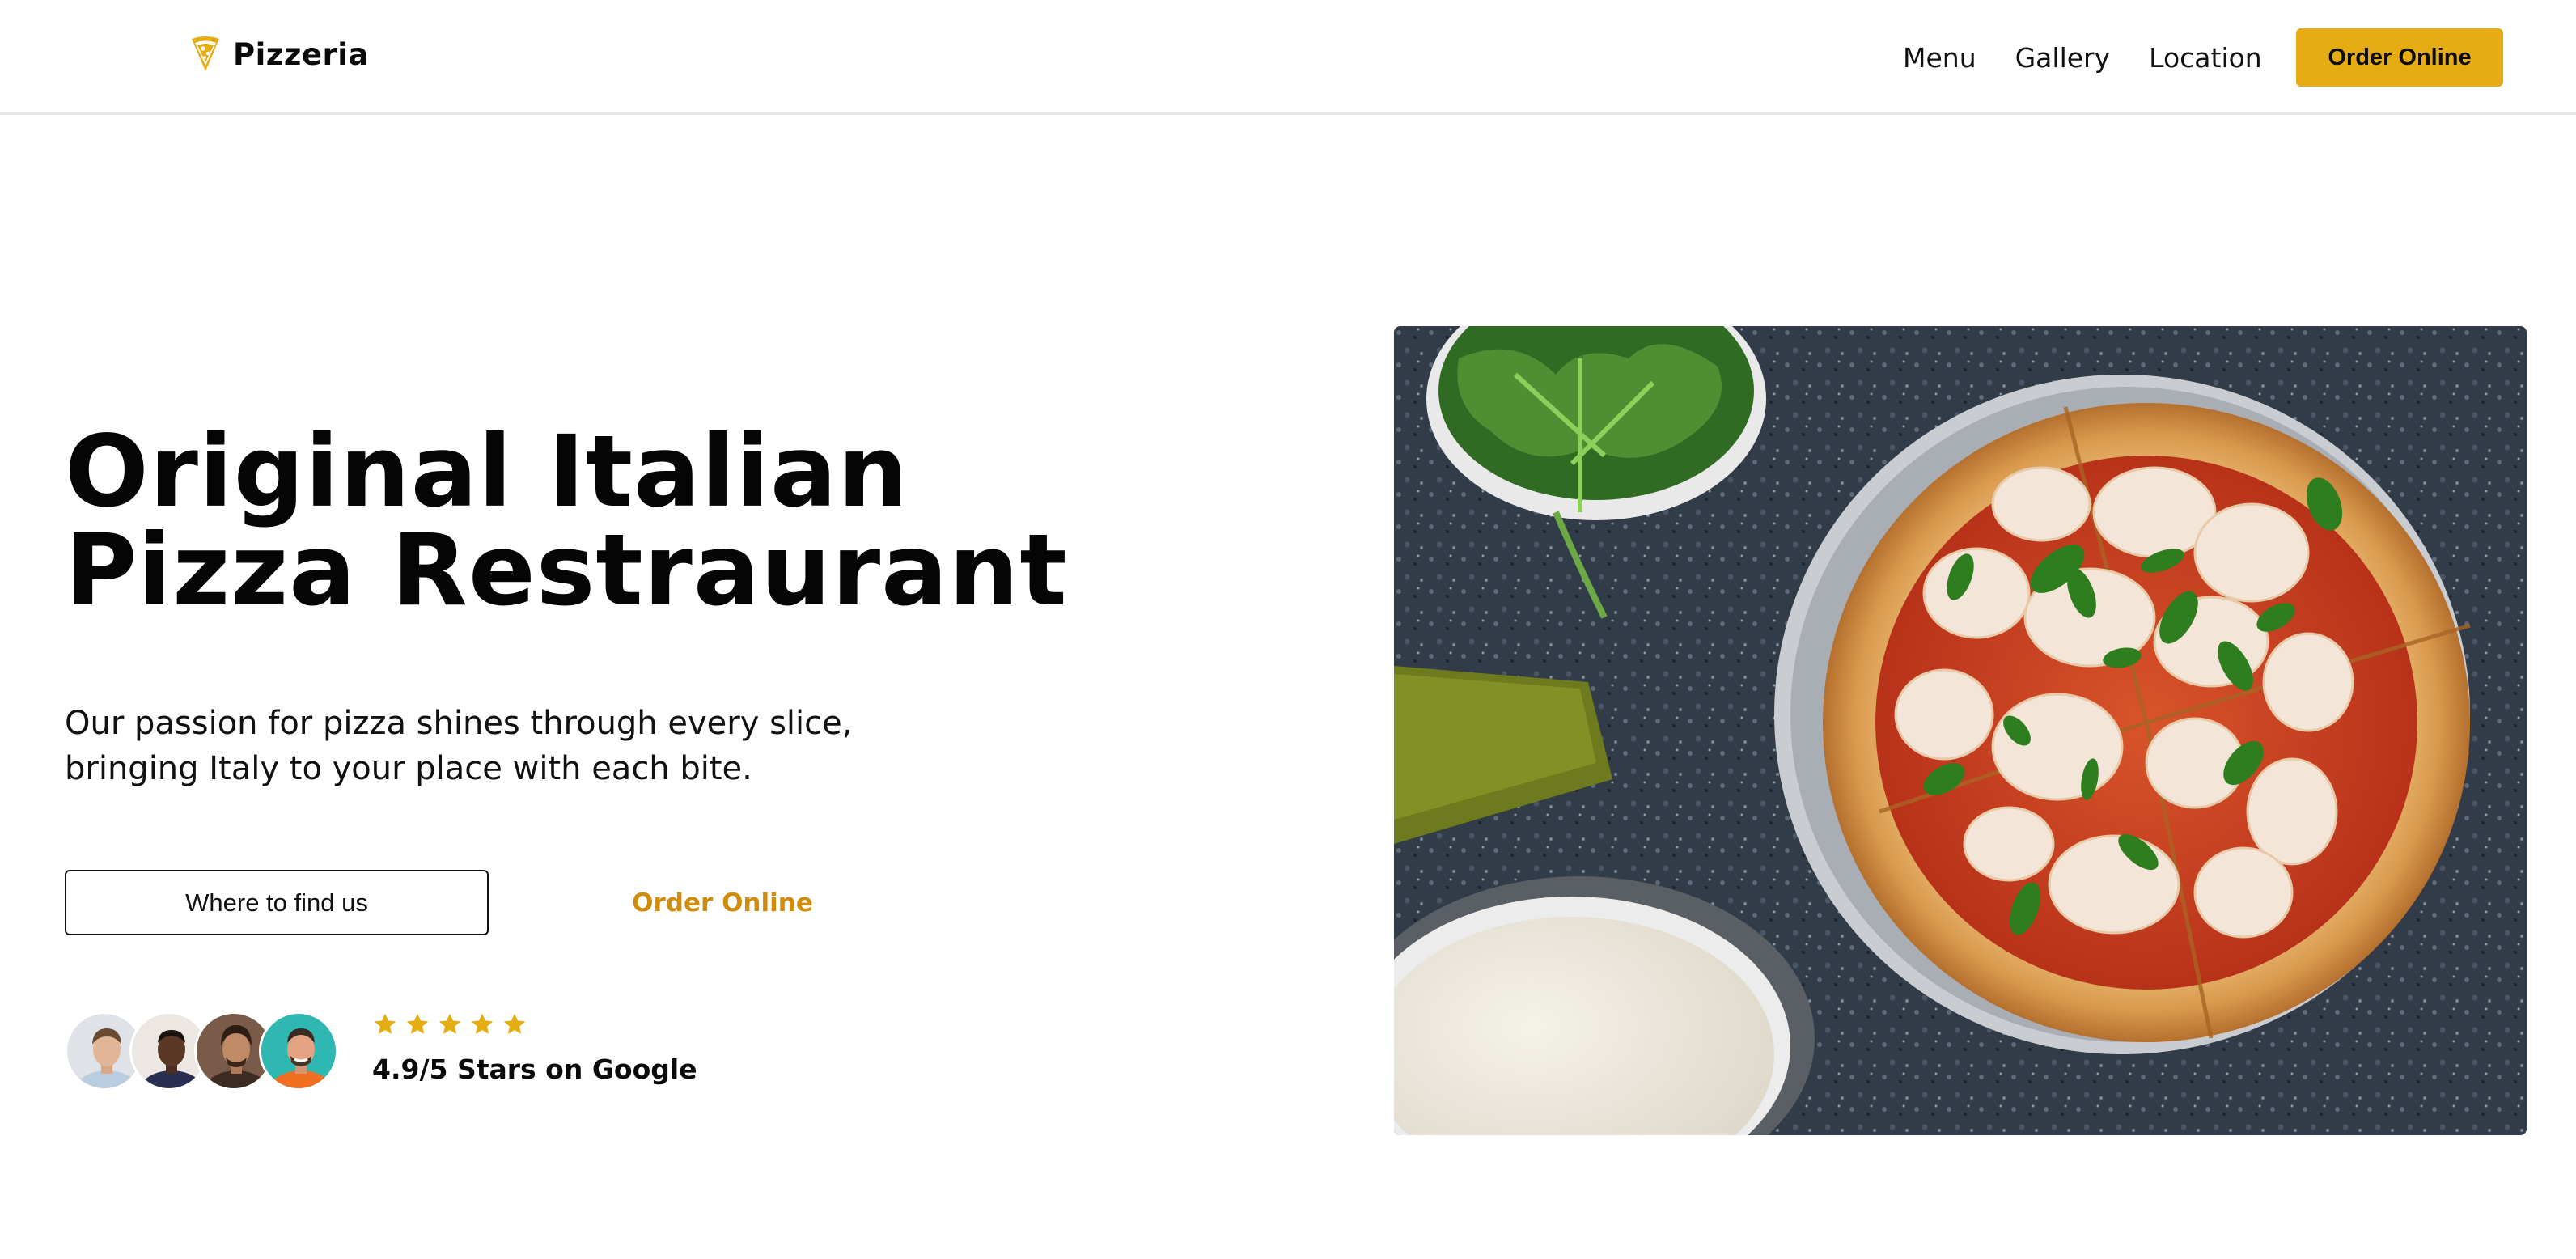 The image size is (2576, 1259). I want to click on brand-logo-link: Pizzeria, so click(279, 54).